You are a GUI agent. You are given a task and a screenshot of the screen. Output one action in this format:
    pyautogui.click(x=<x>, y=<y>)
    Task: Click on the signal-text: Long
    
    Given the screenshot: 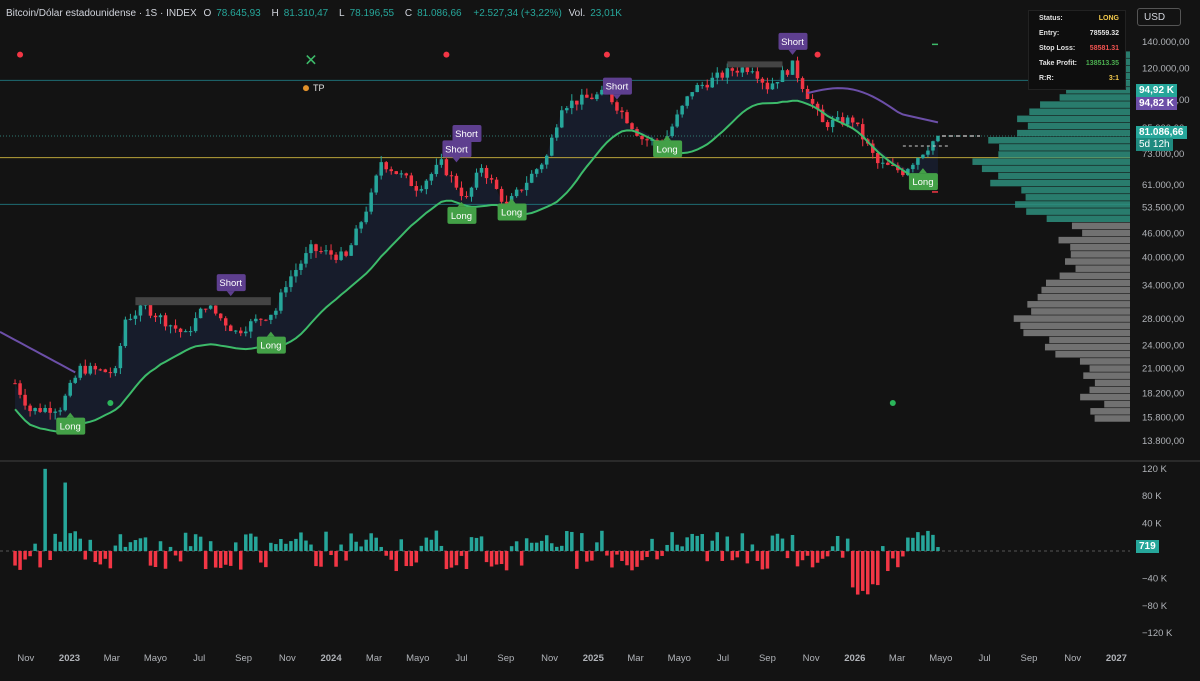 What is the action you would take?
    pyautogui.click(x=667, y=149)
    